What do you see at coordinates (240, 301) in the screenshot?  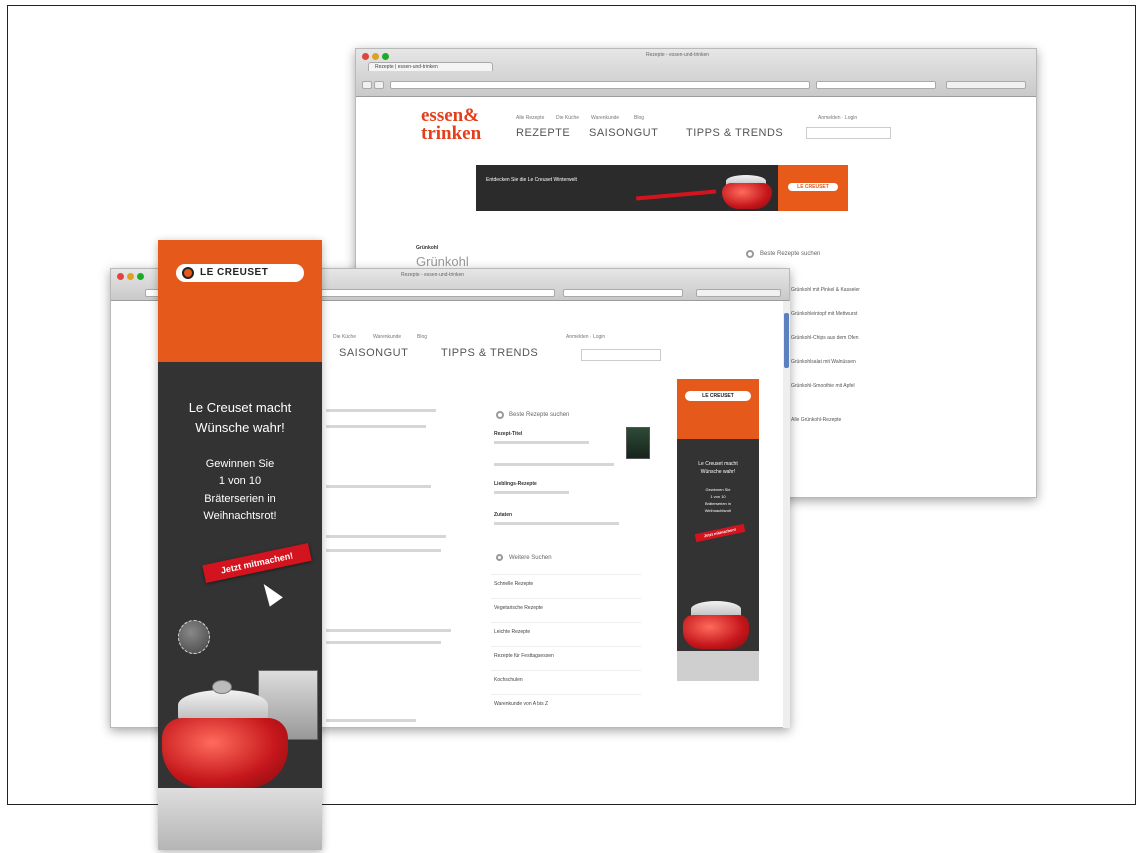 I see `ad-brand-header` at bounding box center [240, 301].